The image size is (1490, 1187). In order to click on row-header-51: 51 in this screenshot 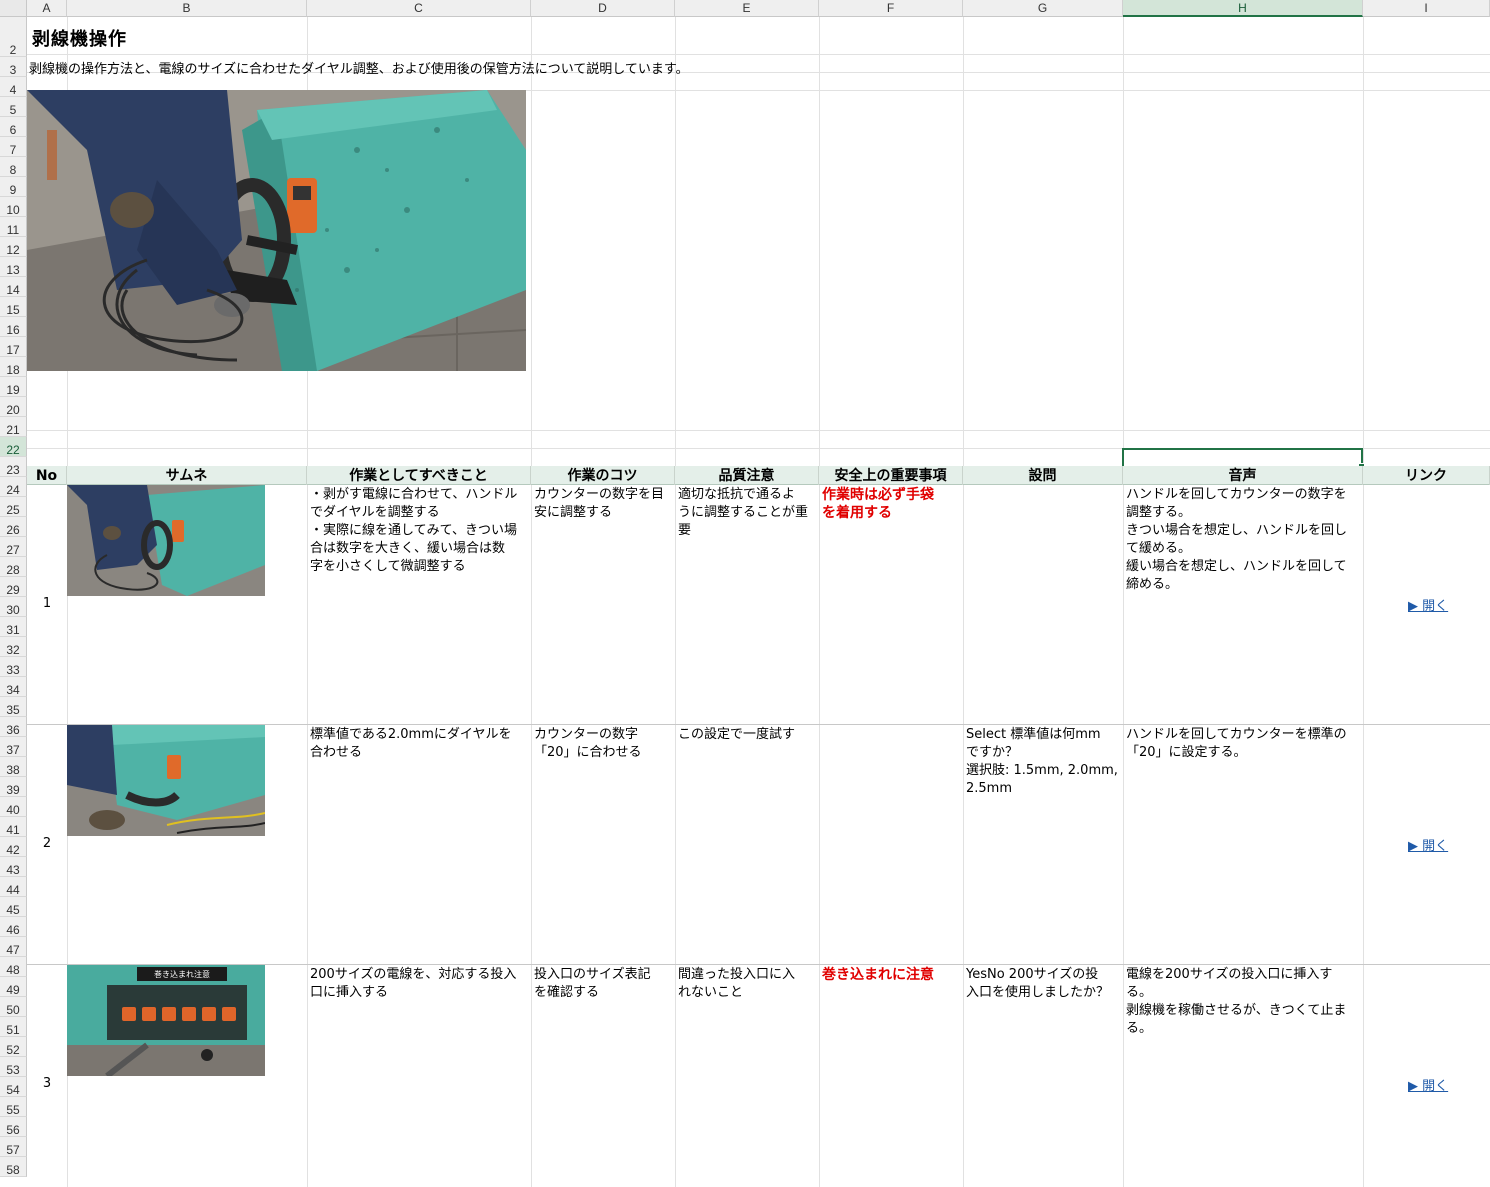, I will do `click(13, 1027)`.